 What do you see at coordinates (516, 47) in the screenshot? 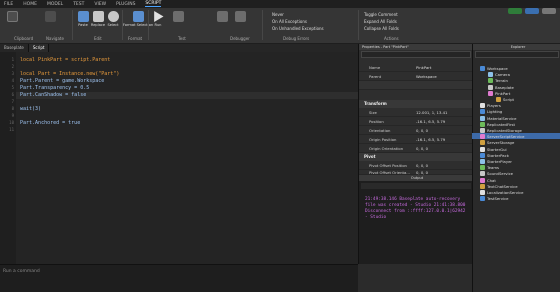
I see `explorer-title: Explorer` at bounding box center [516, 47].